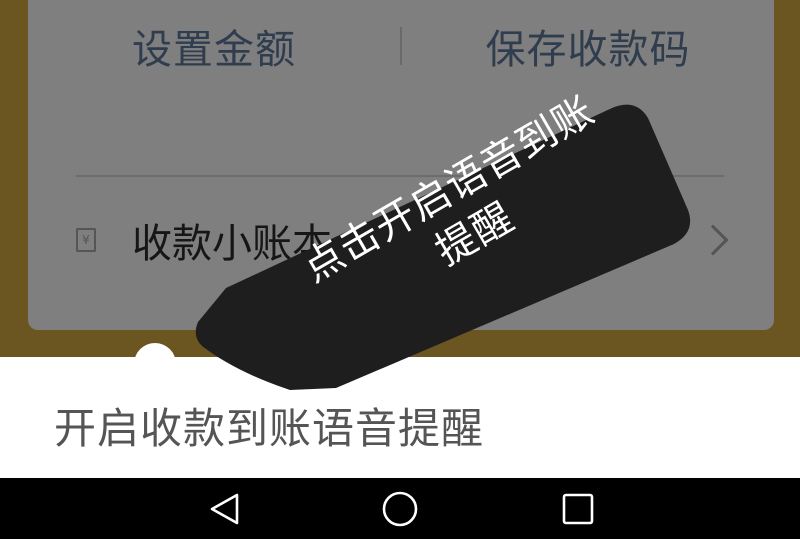 The image size is (800, 539). What do you see at coordinates (155, 364) in the screenshot?
I see `tooltip-anchor-dot` at bounding box center [155, 364].